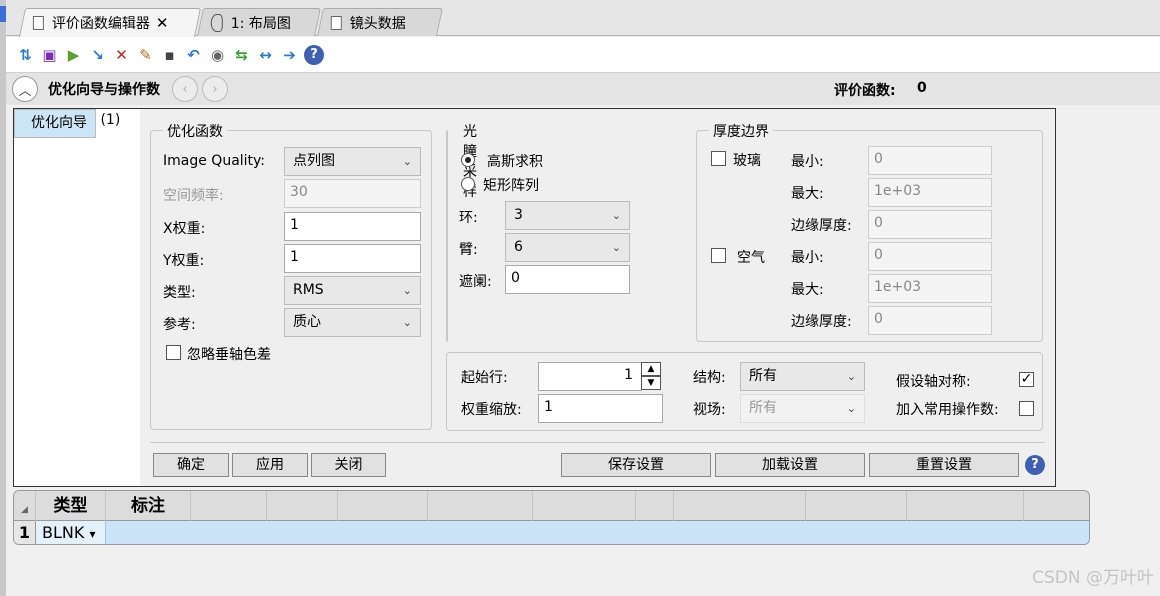 Image resolution: width=1160 pixels, height=596 pixels. Describe the element at coordinates (270, 465) in the screenshot. I see `apply-button: 应用` at that location.